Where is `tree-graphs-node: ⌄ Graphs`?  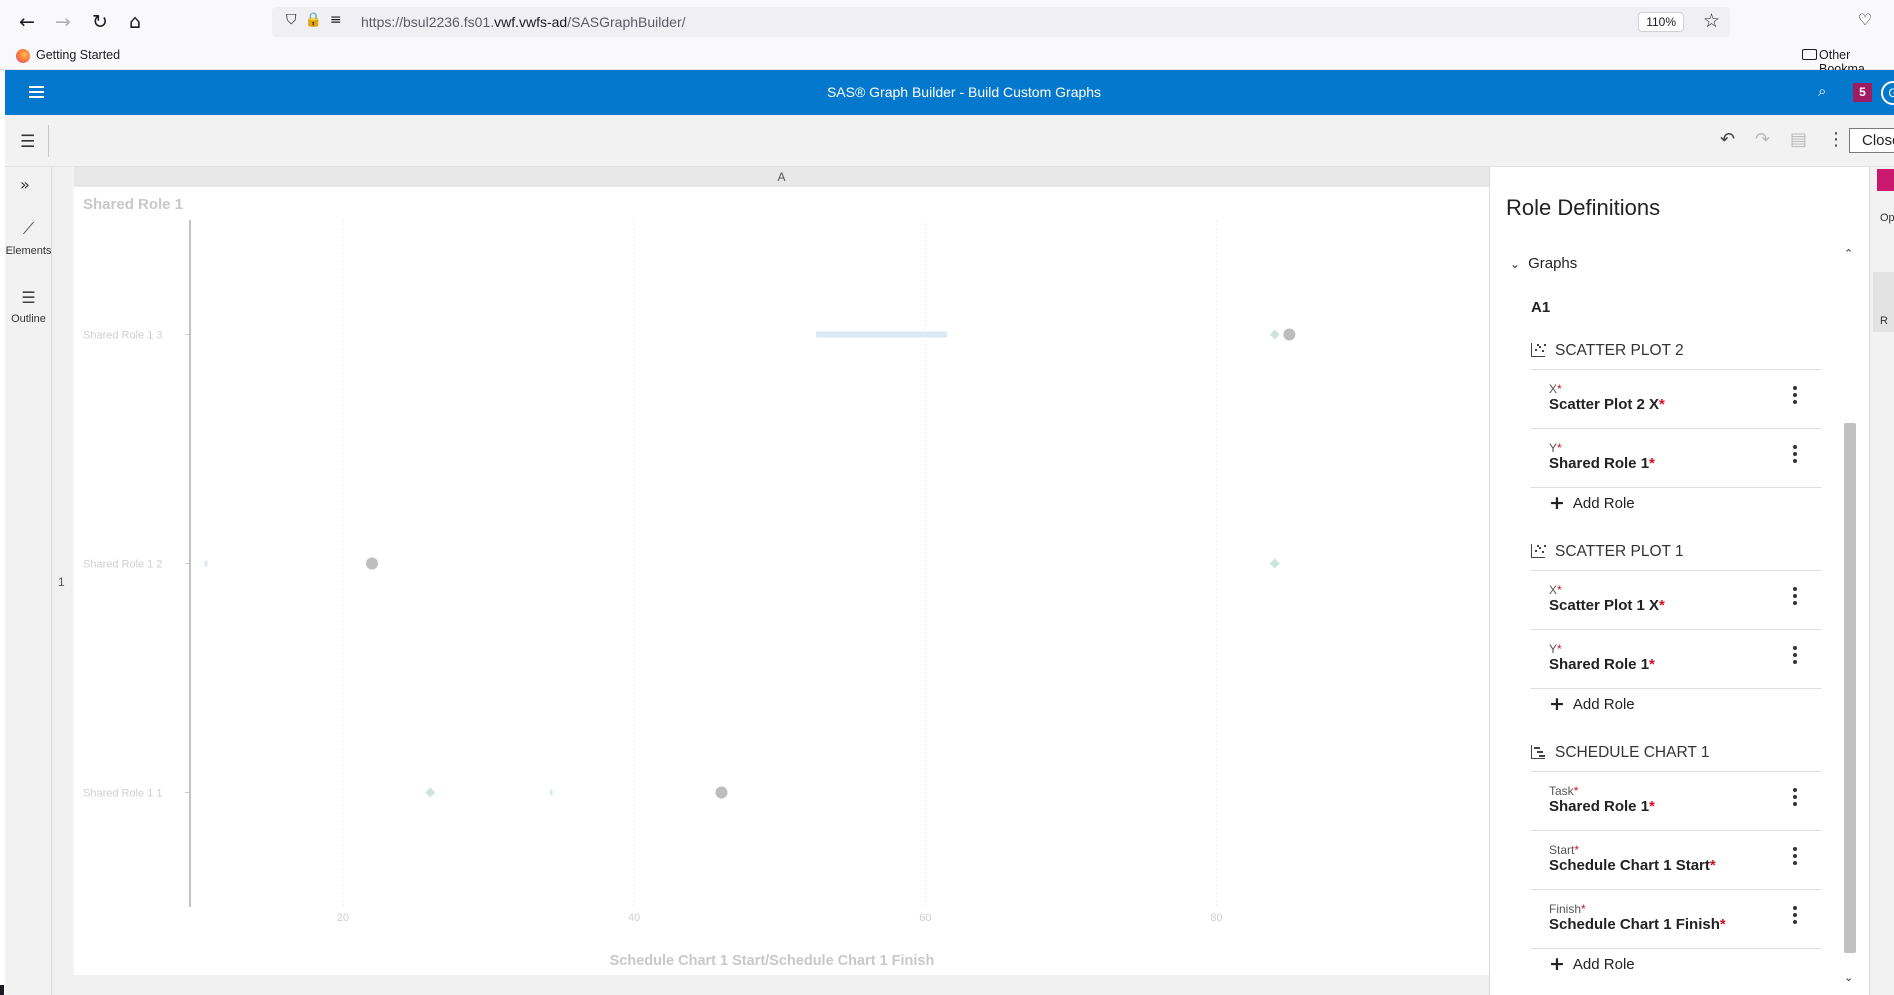 tree-graphs-node: ⌄ Graphs is located at coordinates (1543, 263).